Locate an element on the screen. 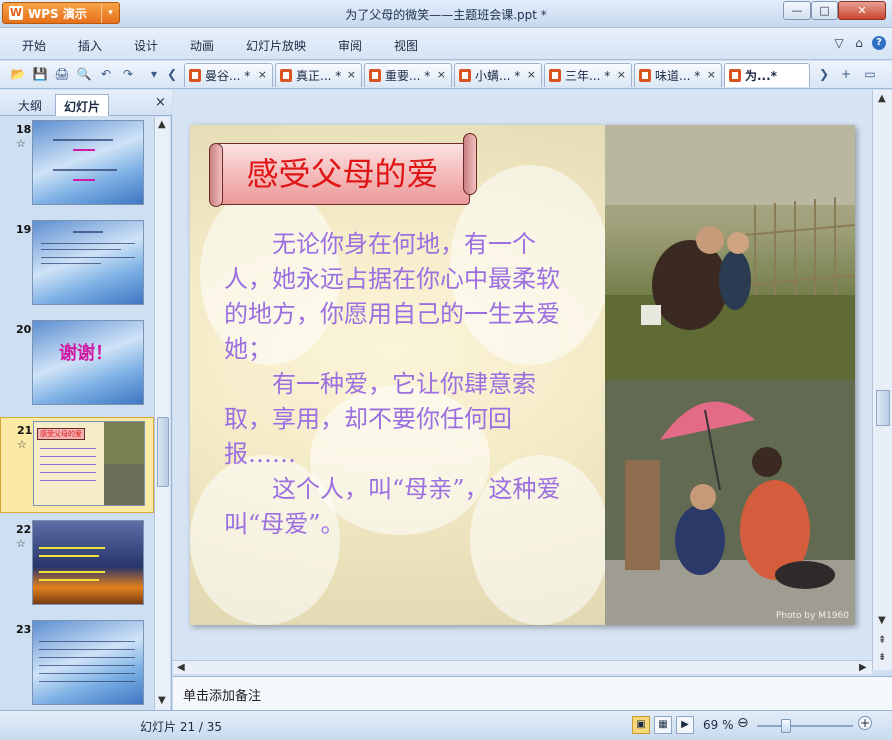 The image size is (892, 740). slideshow-view-icon: ▶ is located at coordinates (685, 725).